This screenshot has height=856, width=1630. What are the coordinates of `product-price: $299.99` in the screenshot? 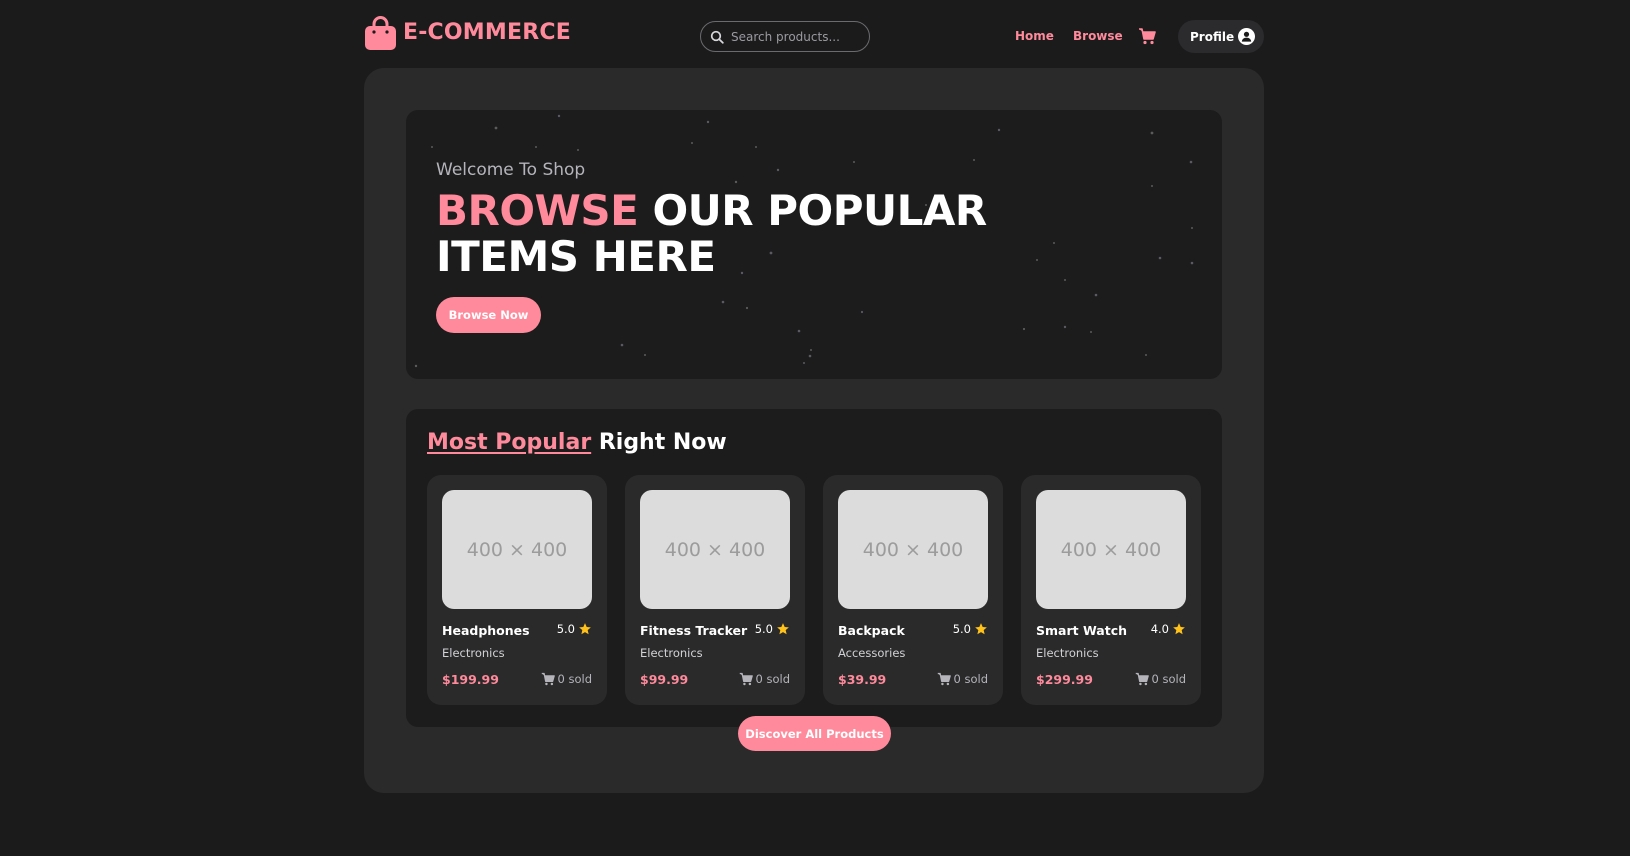 It's located at (1064, 679).